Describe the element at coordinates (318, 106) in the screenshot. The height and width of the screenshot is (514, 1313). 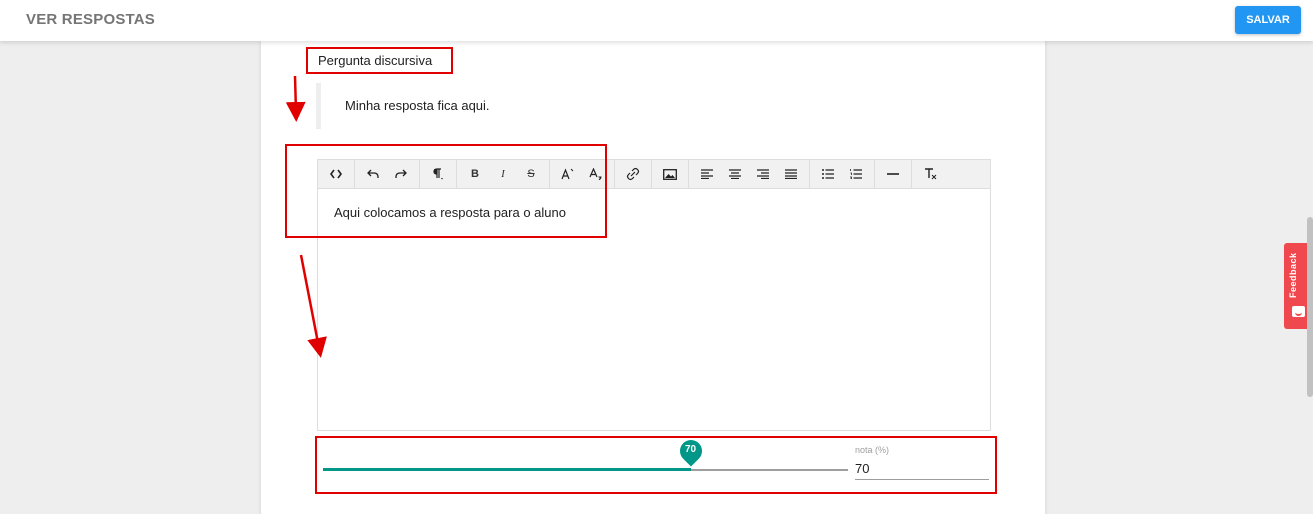
I see `answer-quote-bar` at that location.